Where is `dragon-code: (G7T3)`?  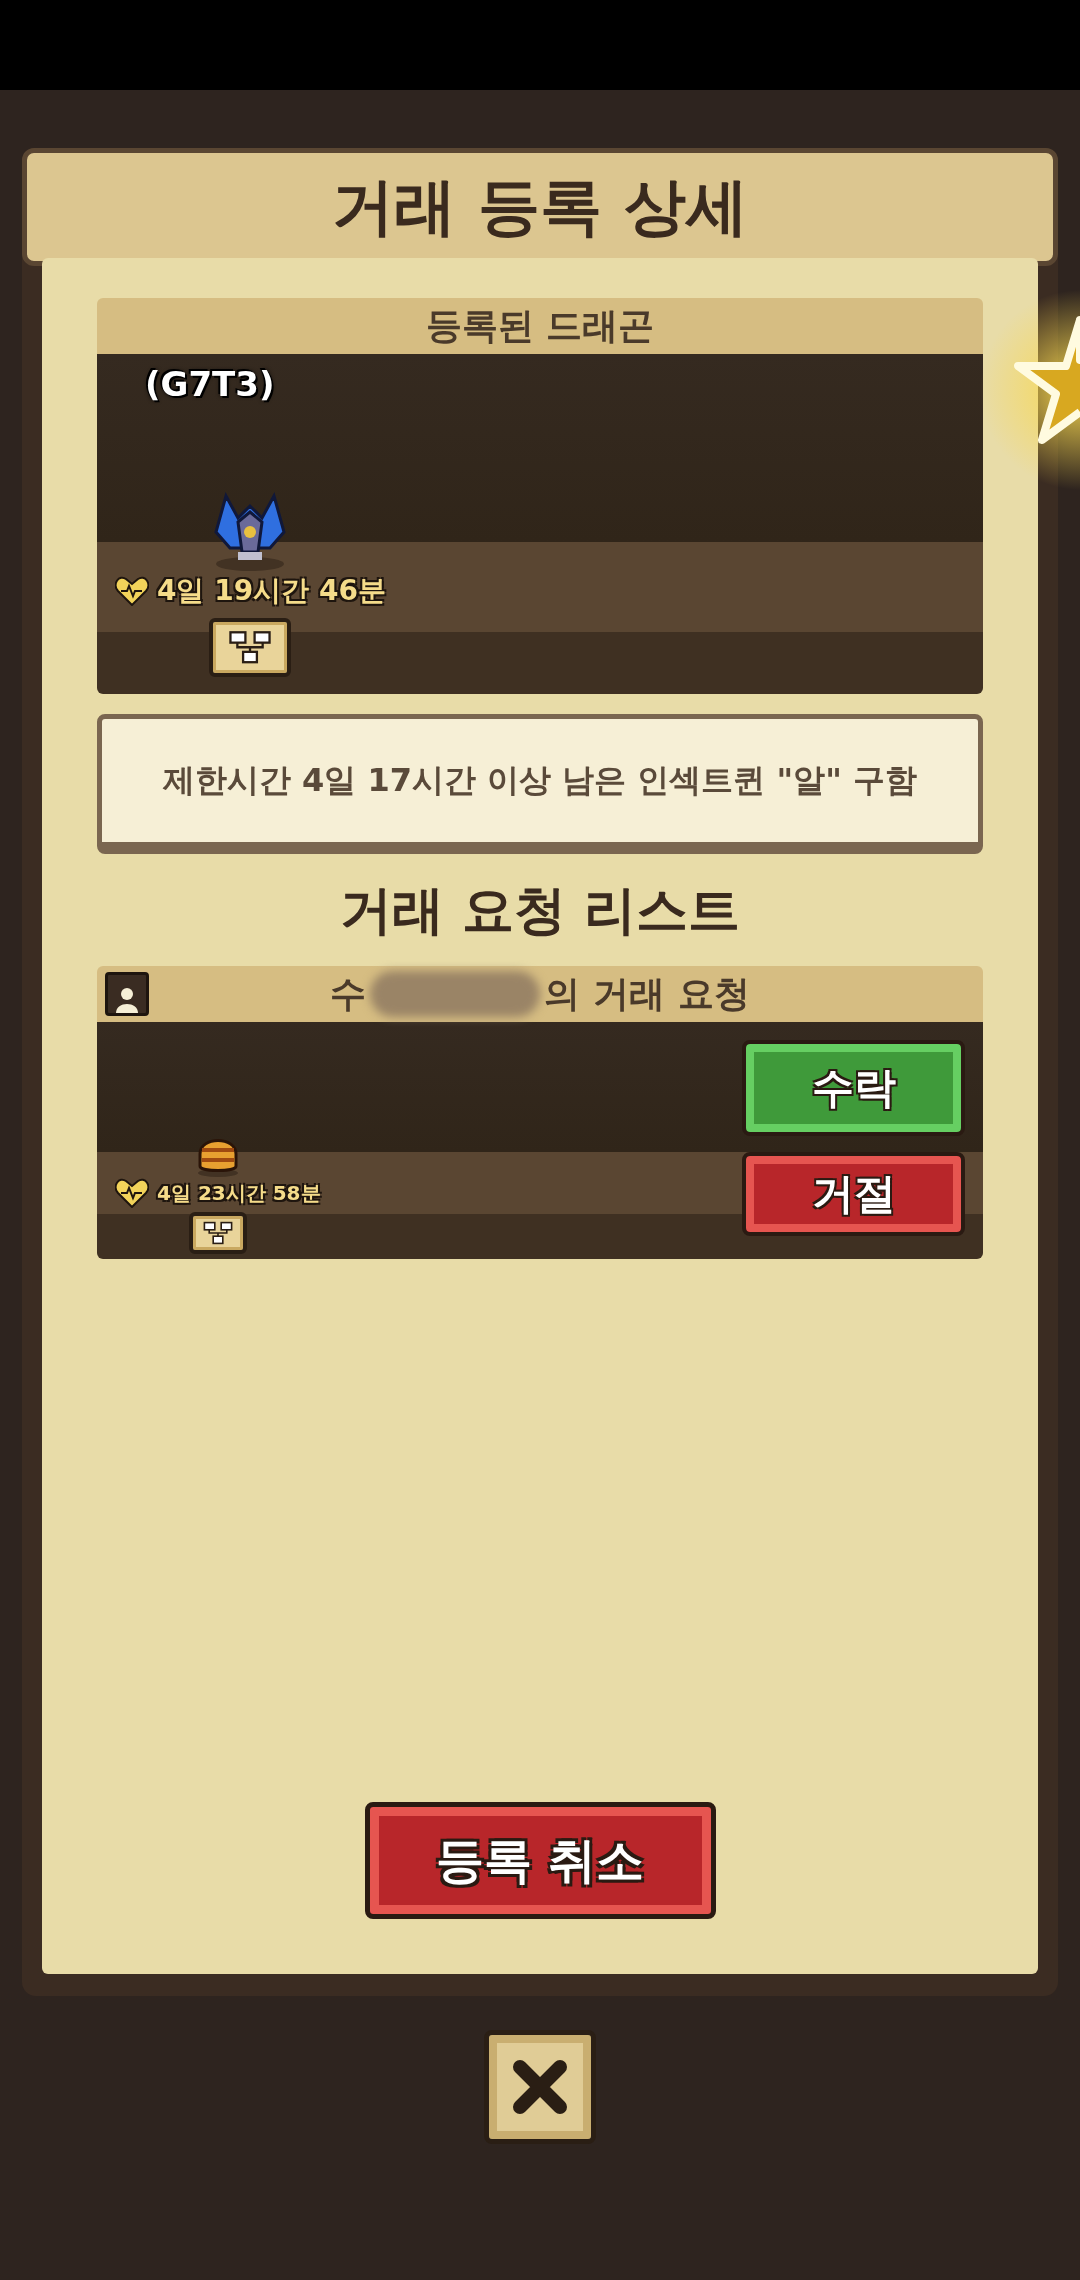
dragon-code: (G7T3) is located at coordinates (210, 384).